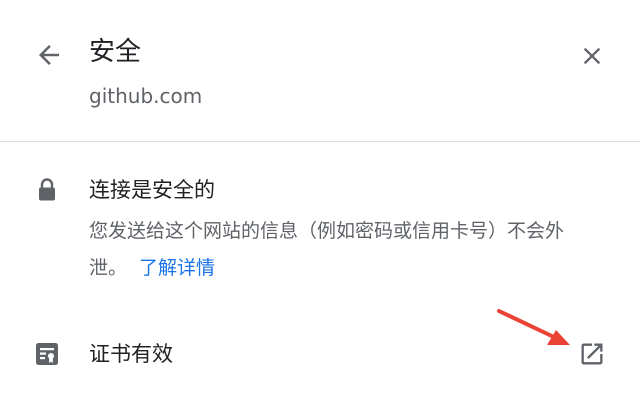  I want to click on certificate-icon, so click(47, 354).